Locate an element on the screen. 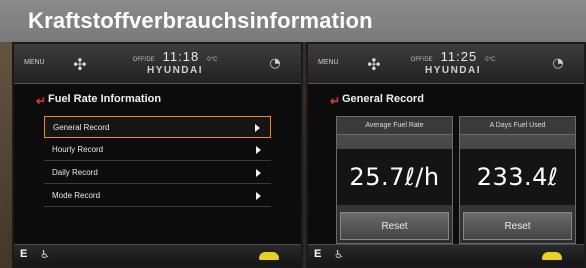  right-brand-label: HYUNDAI is located at coordinates (453, 70).